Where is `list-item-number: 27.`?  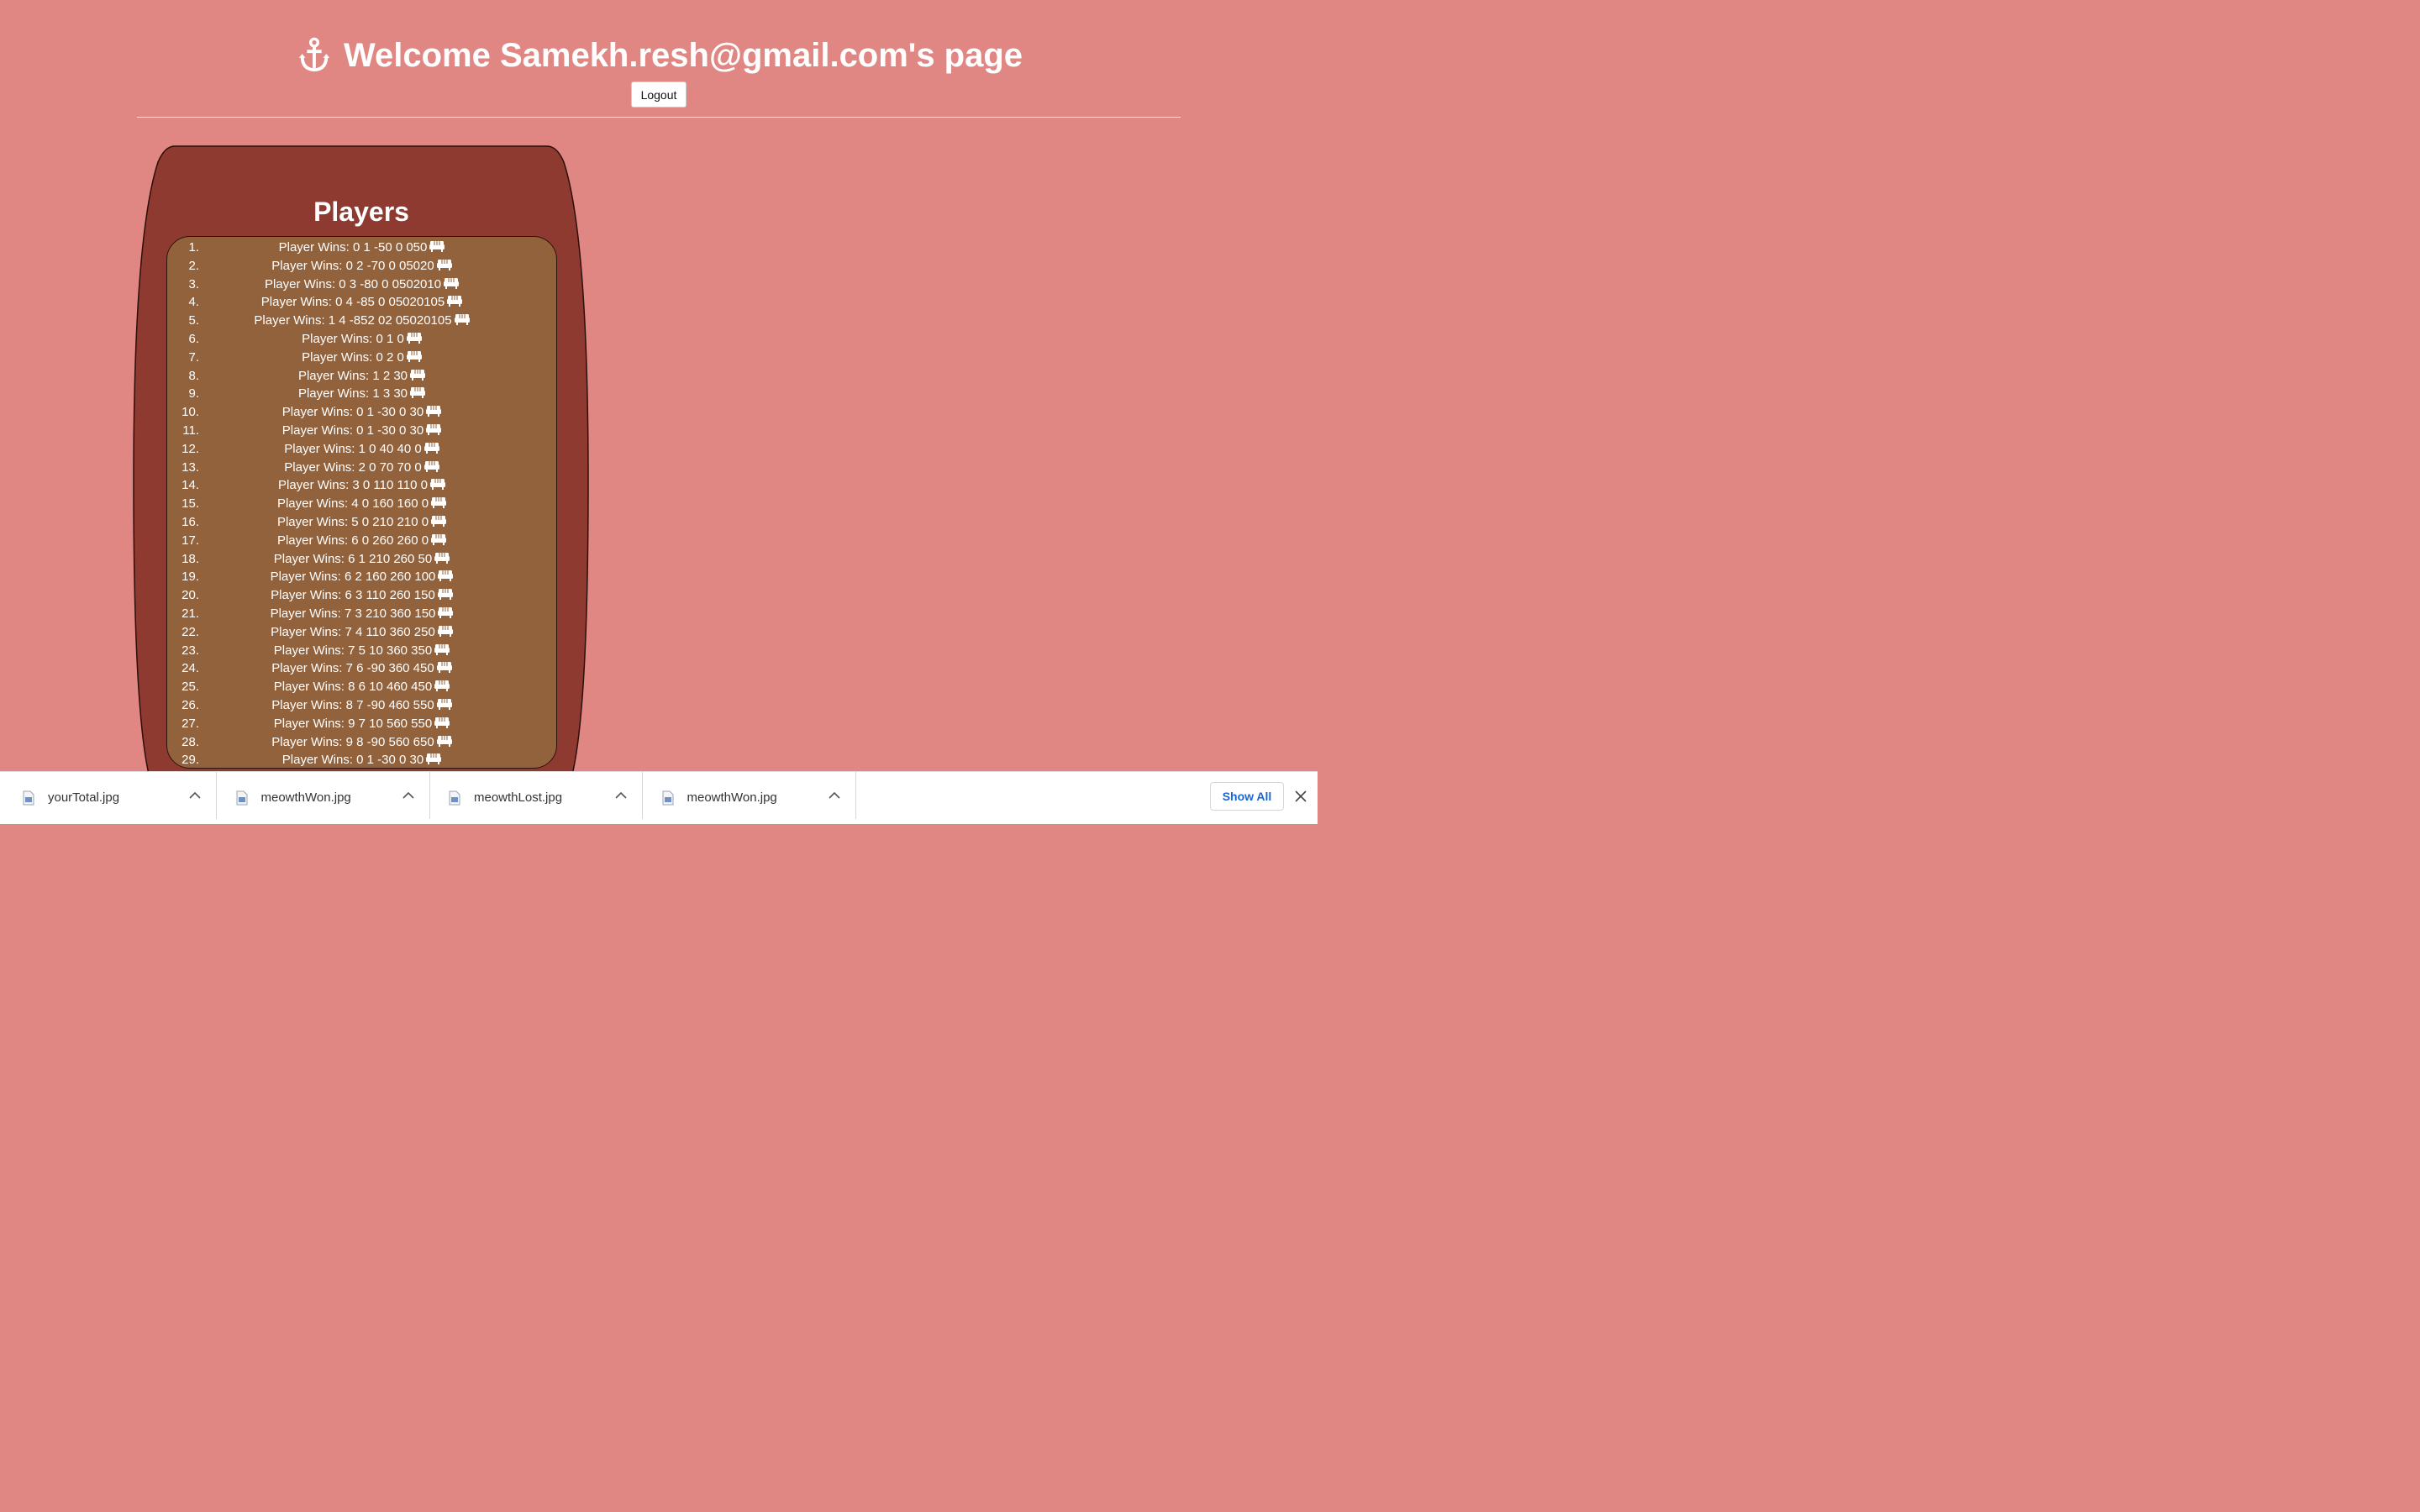 list-item-number: 27. is located at coordinates (191, 723).